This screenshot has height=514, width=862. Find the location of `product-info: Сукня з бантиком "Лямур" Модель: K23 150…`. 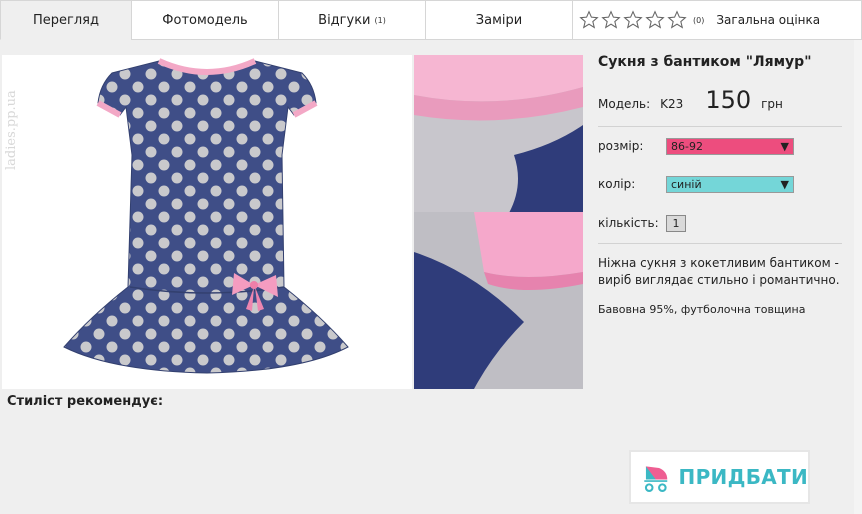

product-info: Сукня з бантиком "Лямур" Модель: K23 150… is located at coordinates (720, 184).